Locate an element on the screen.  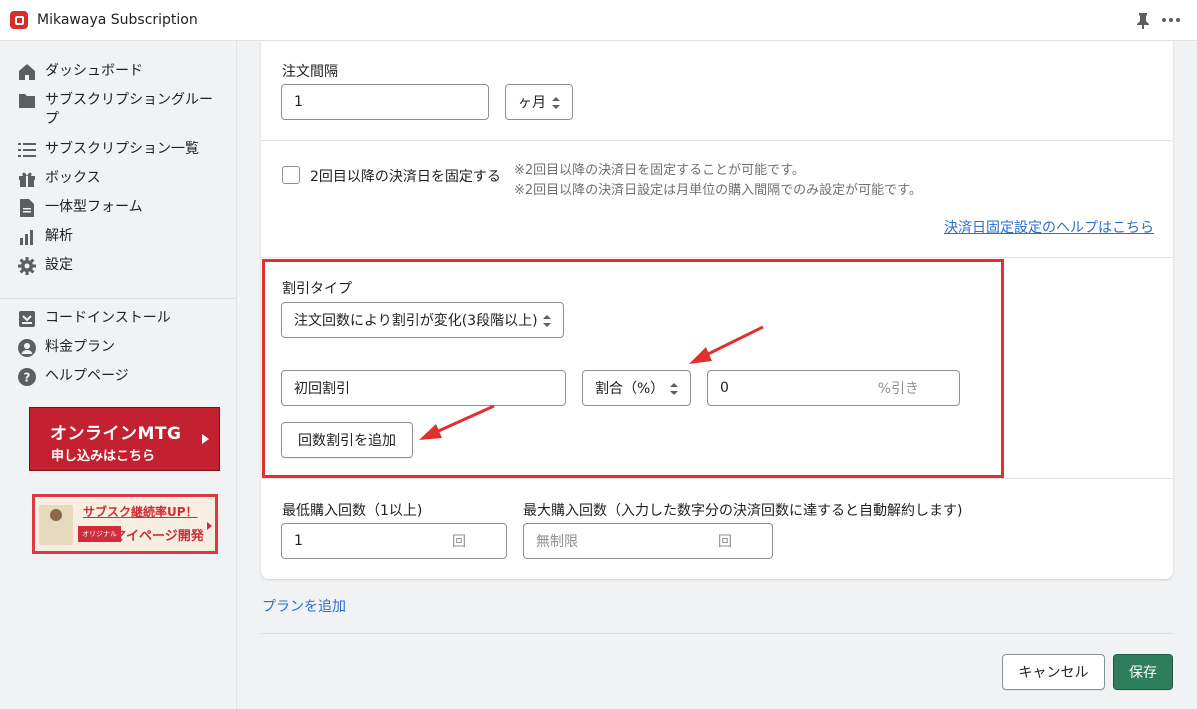
sidebar-item-label: ダッシュボード is located at coordinates (94, 71).